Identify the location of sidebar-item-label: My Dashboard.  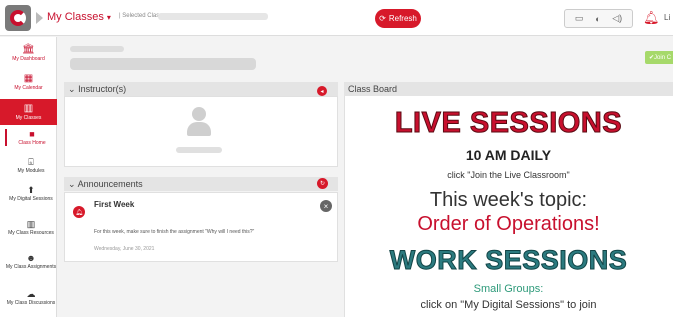
(28, 59).